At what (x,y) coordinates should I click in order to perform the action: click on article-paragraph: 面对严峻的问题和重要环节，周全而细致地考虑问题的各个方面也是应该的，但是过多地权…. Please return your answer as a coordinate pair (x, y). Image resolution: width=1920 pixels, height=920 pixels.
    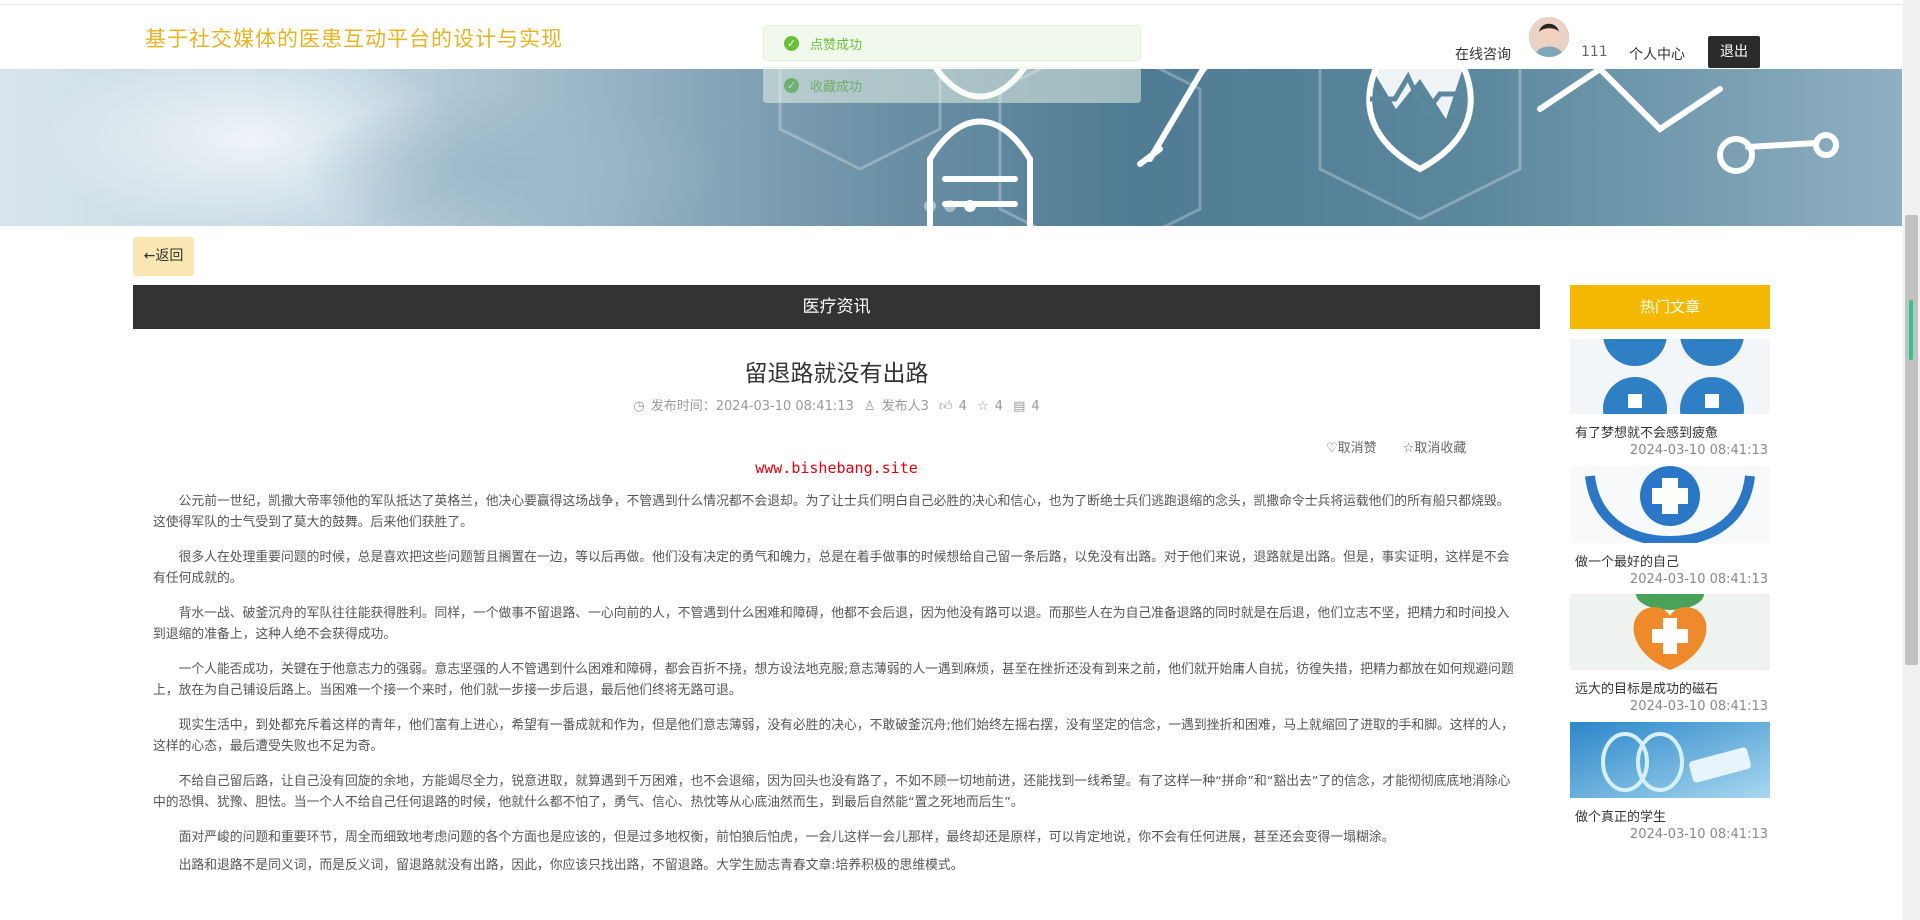
    Looking at the image, I should click on (786, 837).